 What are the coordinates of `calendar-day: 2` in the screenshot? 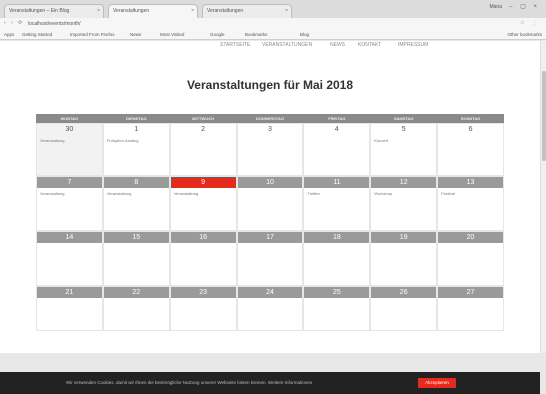 It's located at (203, 149).